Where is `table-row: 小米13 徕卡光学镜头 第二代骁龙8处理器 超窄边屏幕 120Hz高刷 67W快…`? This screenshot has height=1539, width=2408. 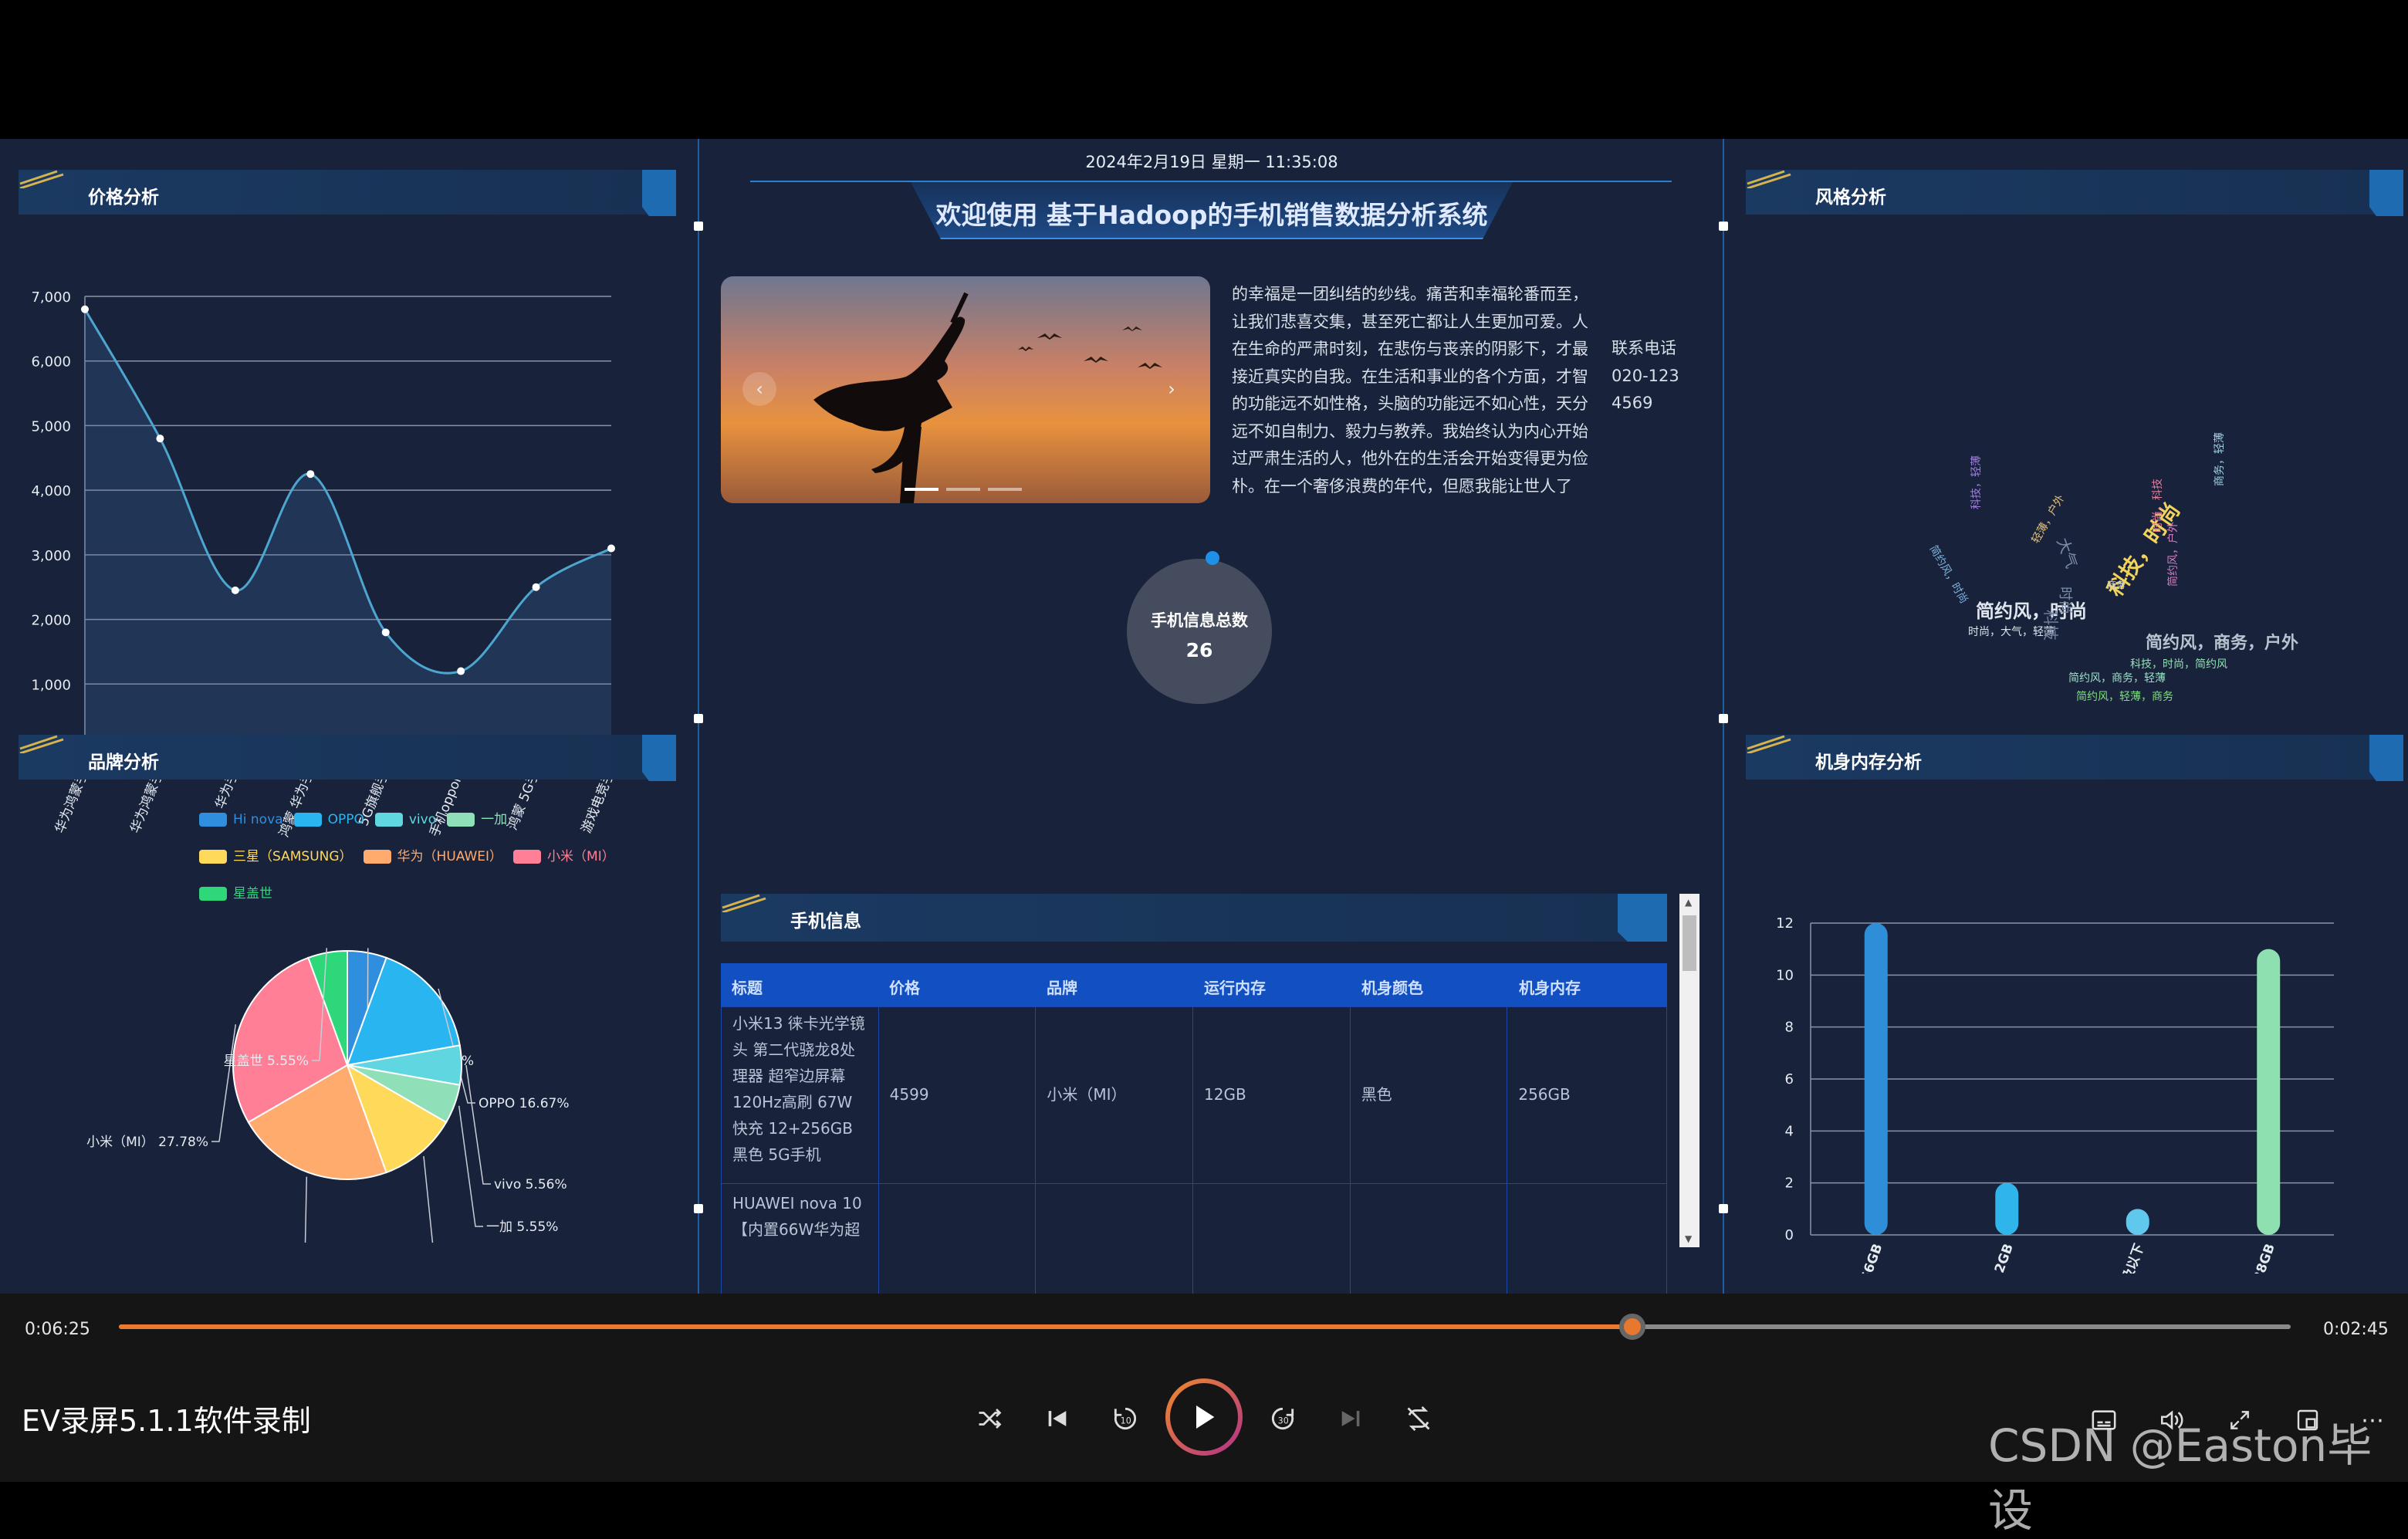 table-row: 小米13 徕卡光学镜头 第二代骁龙8处理器 超窄边屏幕 120Hz高刷 67W快… is located at coordinates (1194, 1095).